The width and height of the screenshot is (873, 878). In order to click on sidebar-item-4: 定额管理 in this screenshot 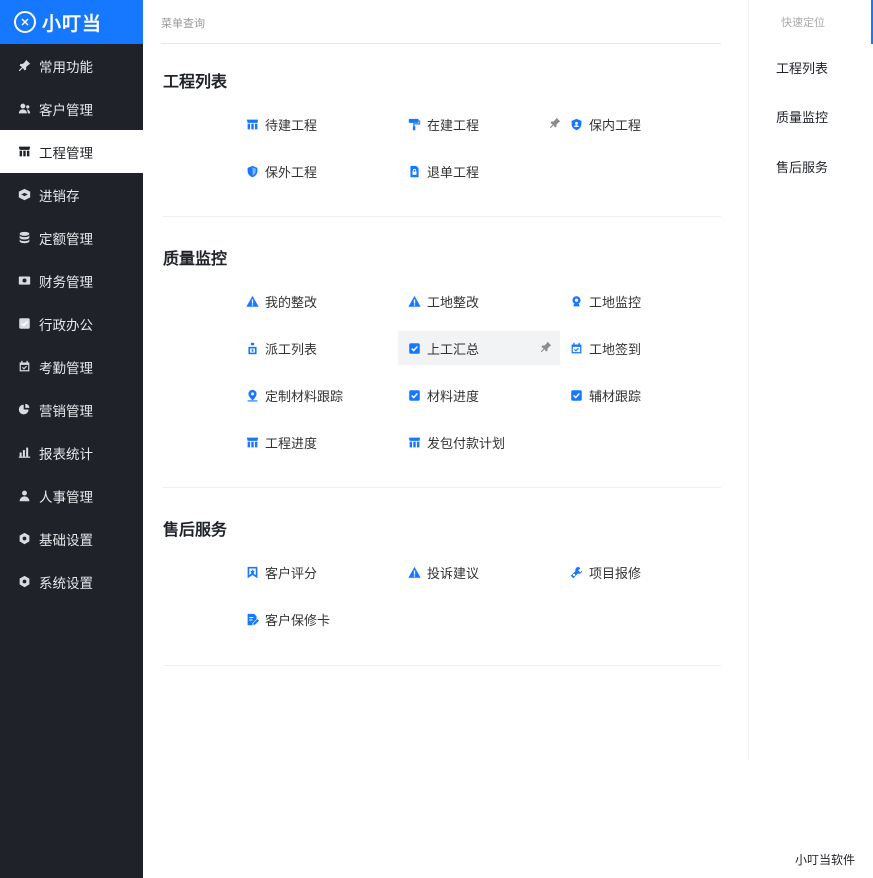, I will do `click(71, 237)`.